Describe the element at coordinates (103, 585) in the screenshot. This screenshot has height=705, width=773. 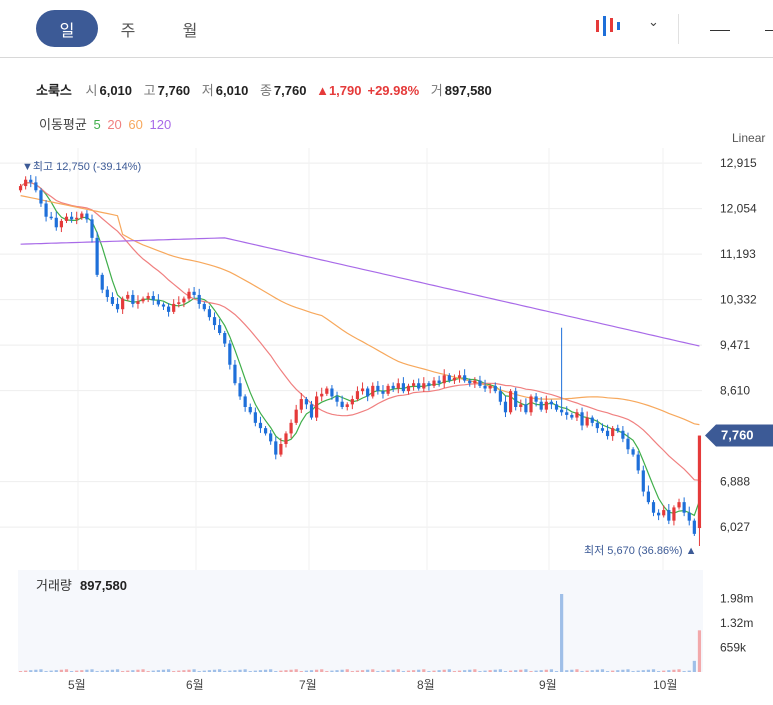
I see `volume-panel-value: 897,580` at that location.